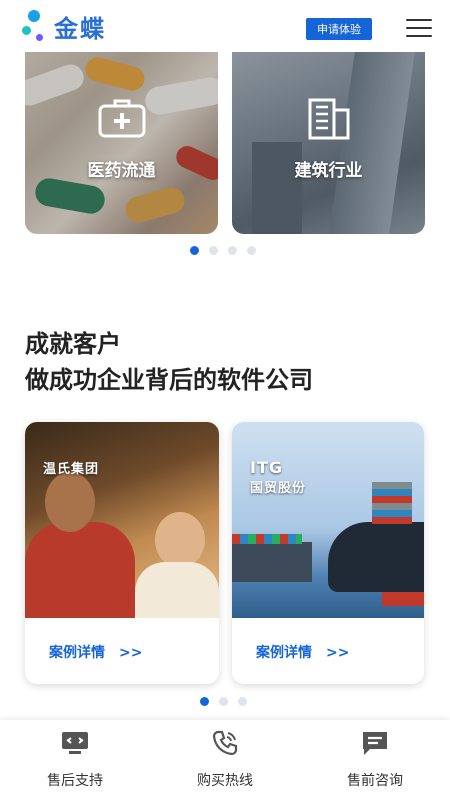 Image resolution: width=450 pixels, height=800 pixels. Describe the element at coordinates (225, 781) in the screenshot. I see `tab-label: 购买热线` at that location.